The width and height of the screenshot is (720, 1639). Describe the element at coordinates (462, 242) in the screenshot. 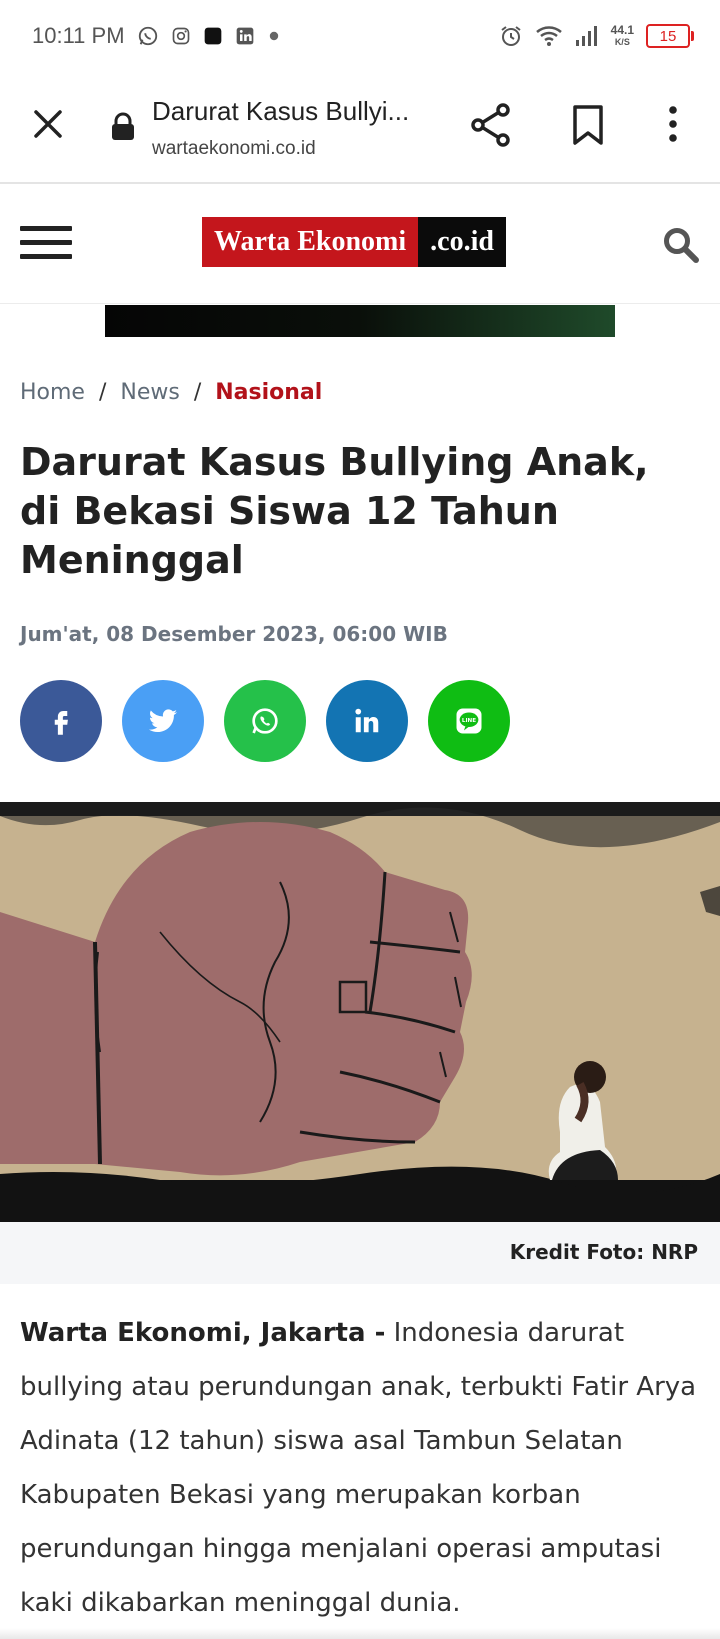

I see `logo-suffix: .co.id` at that location.